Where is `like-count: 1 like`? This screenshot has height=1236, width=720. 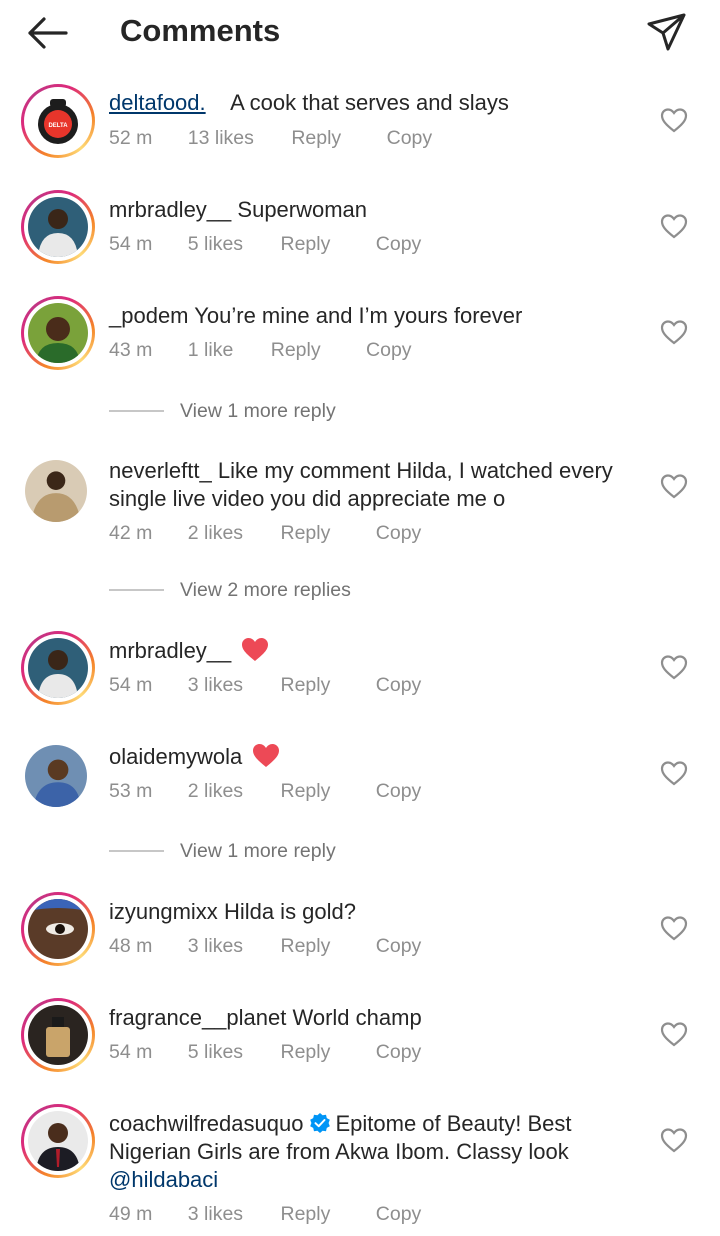
like-count: 1 like is located at coordinates (211, 350).